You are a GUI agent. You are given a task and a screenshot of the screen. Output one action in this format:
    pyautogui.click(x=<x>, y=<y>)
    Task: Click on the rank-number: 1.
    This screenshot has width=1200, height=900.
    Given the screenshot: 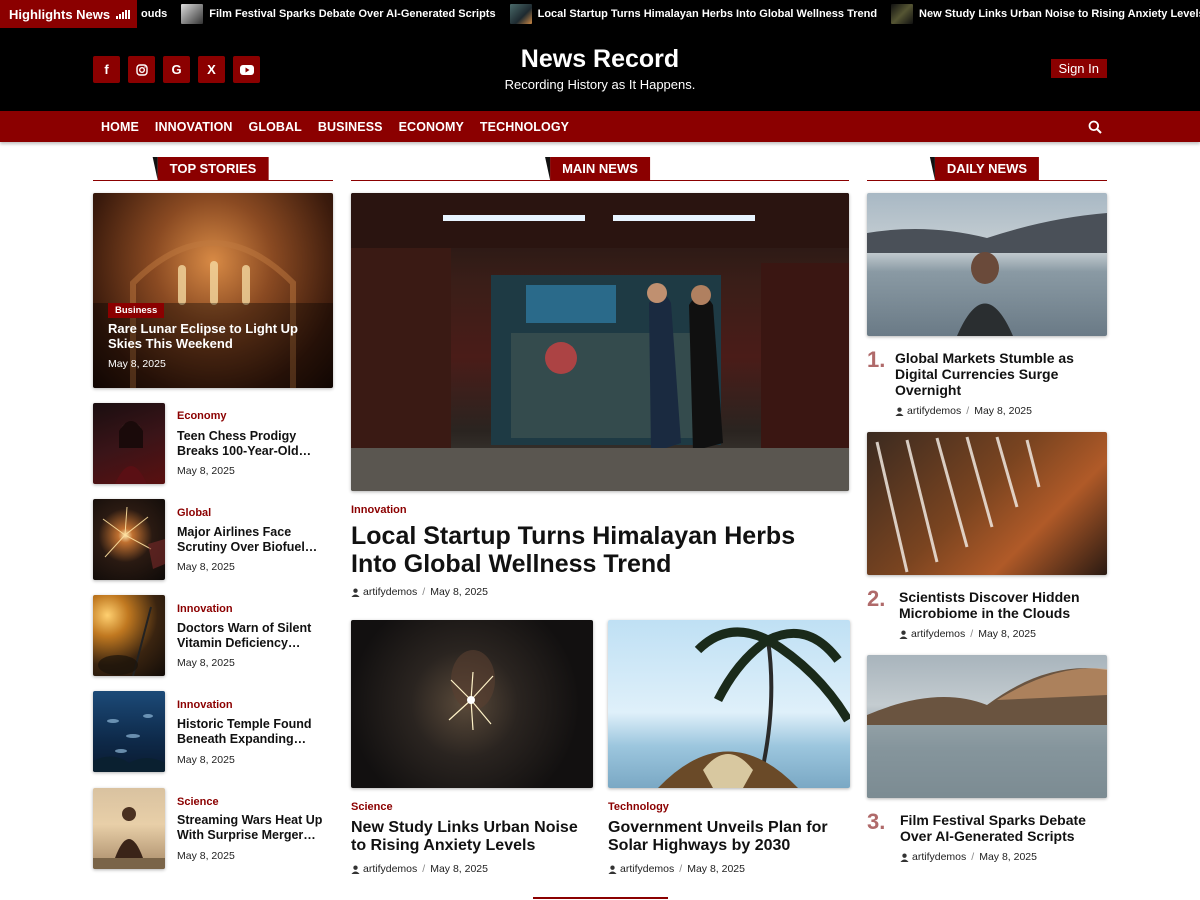 What is the action you would take?
    pyautogui.click(x=876, y=359)
    